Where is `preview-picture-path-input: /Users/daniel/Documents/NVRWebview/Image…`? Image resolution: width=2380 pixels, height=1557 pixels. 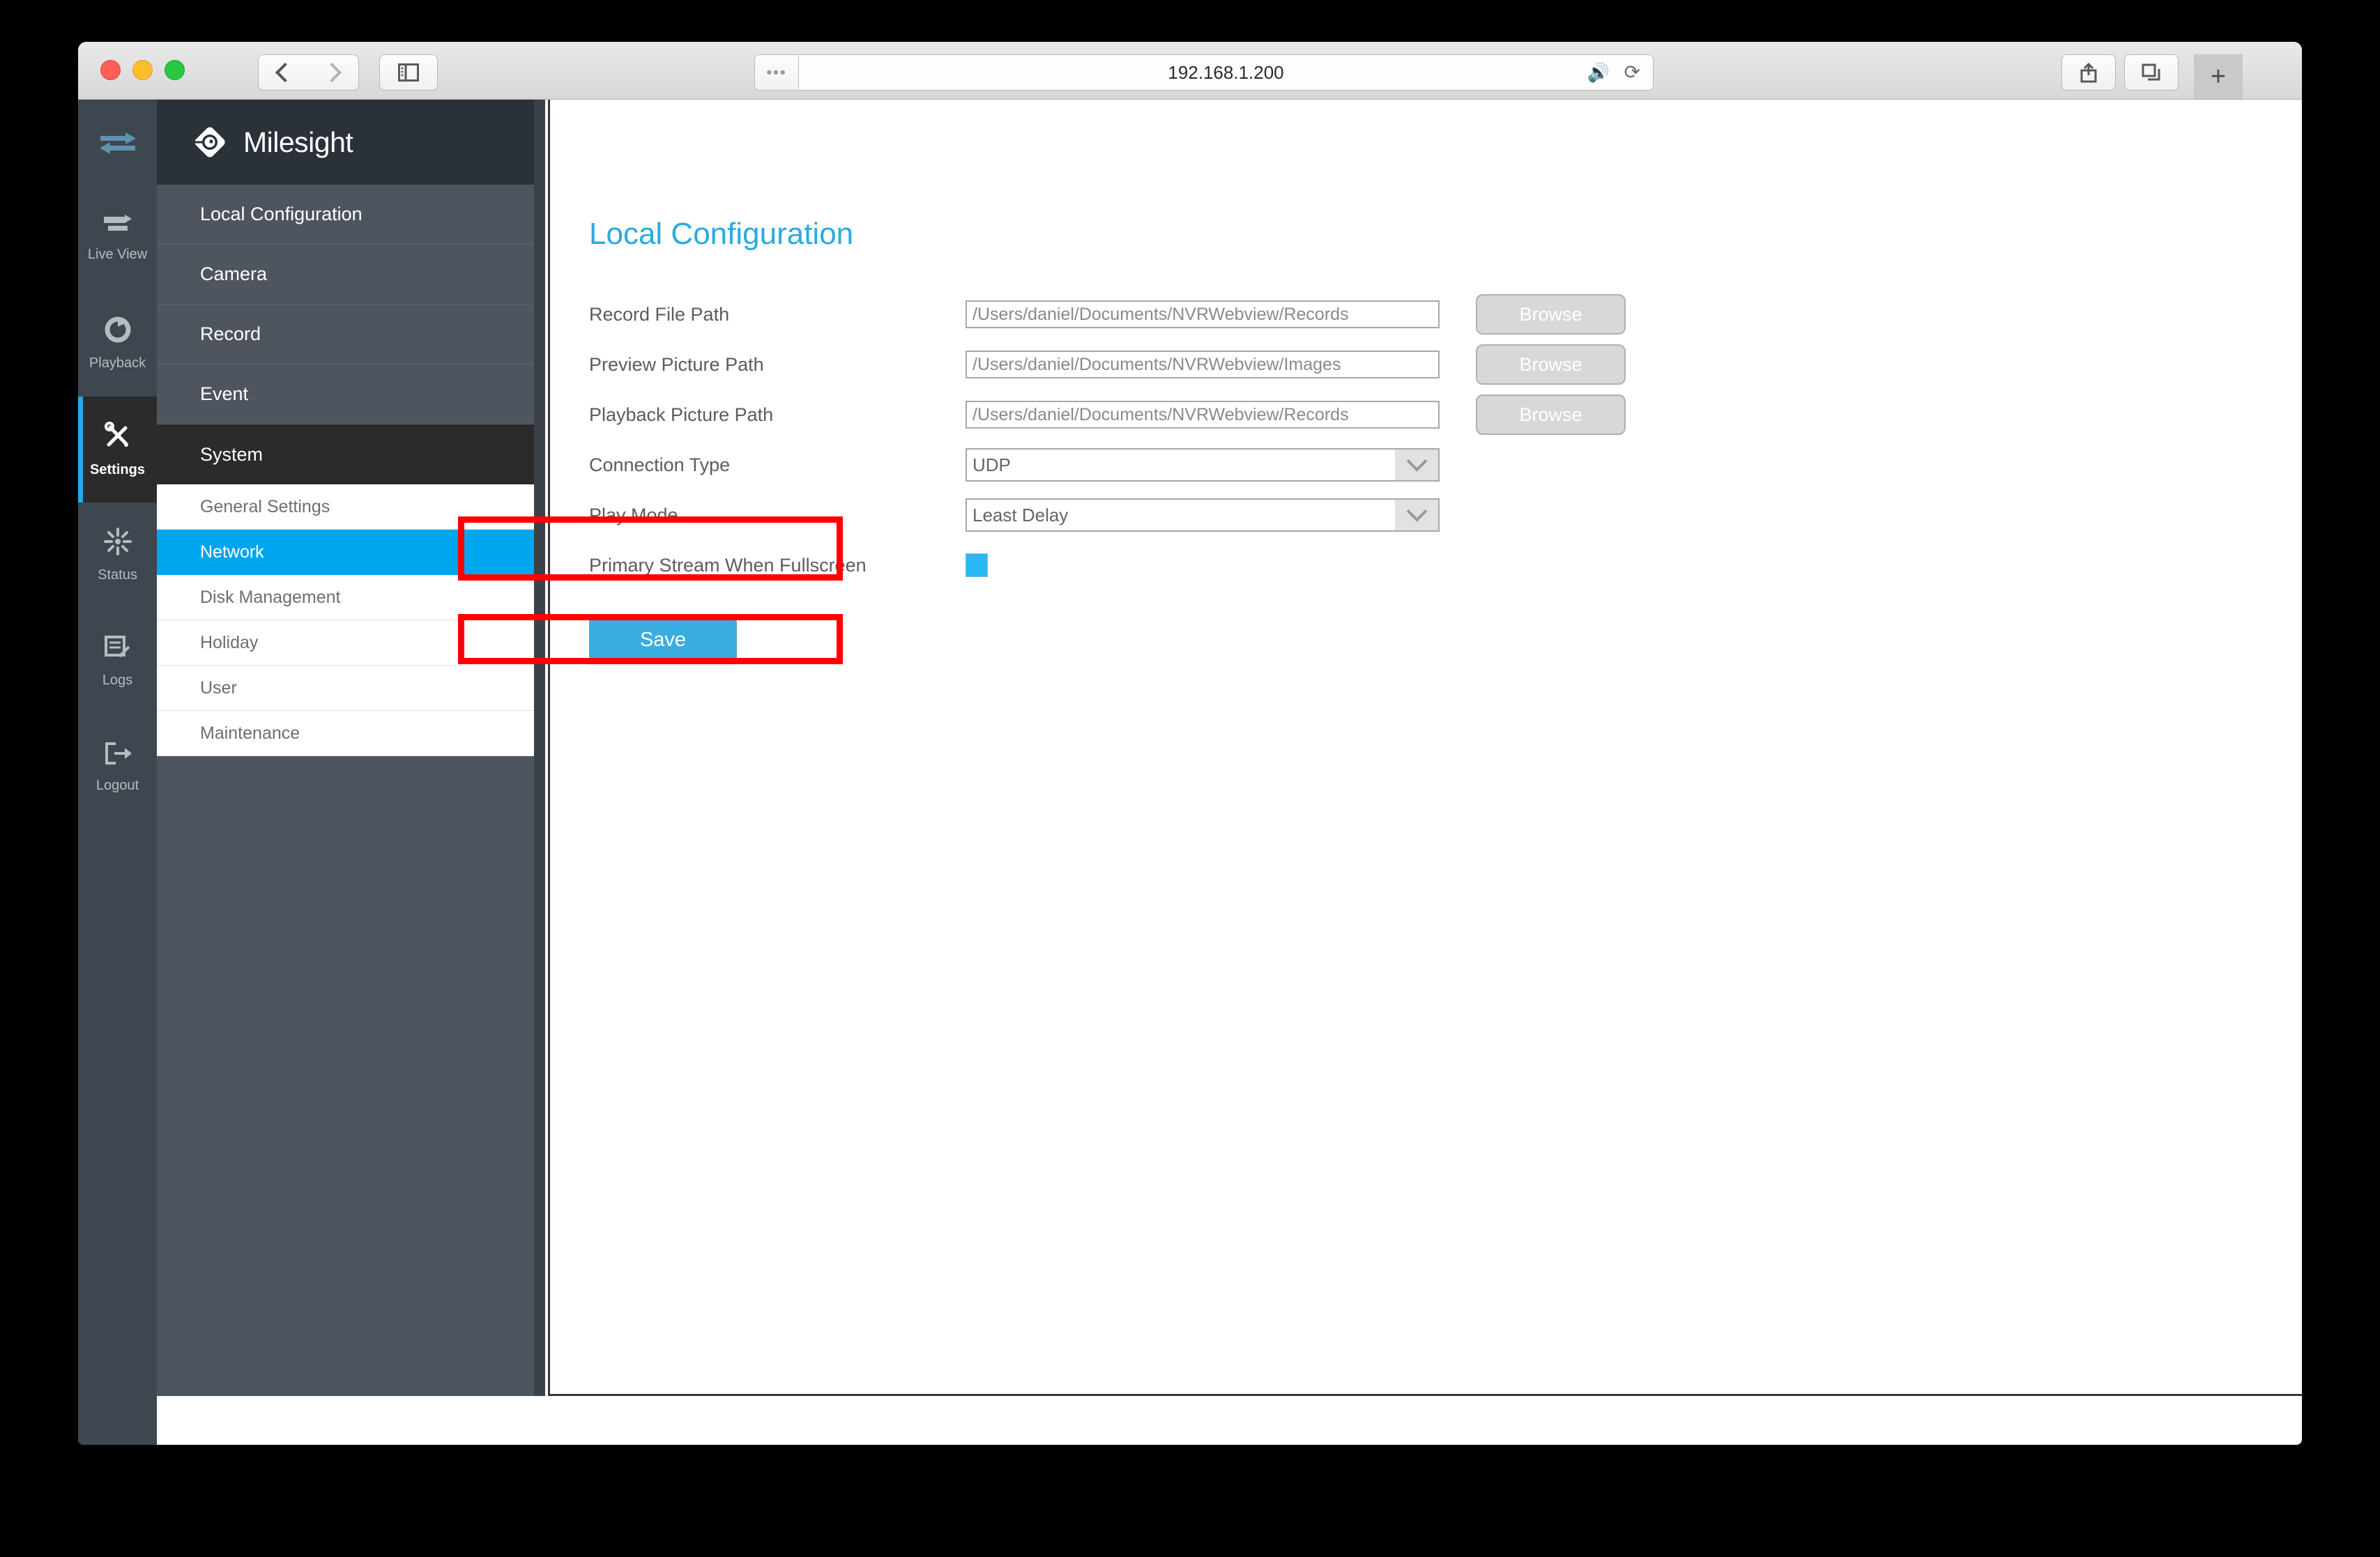 preview-picture-path-input: /Users/daniel/Documents/NVRWebview/Image… is located at coordinates (1203, 364).